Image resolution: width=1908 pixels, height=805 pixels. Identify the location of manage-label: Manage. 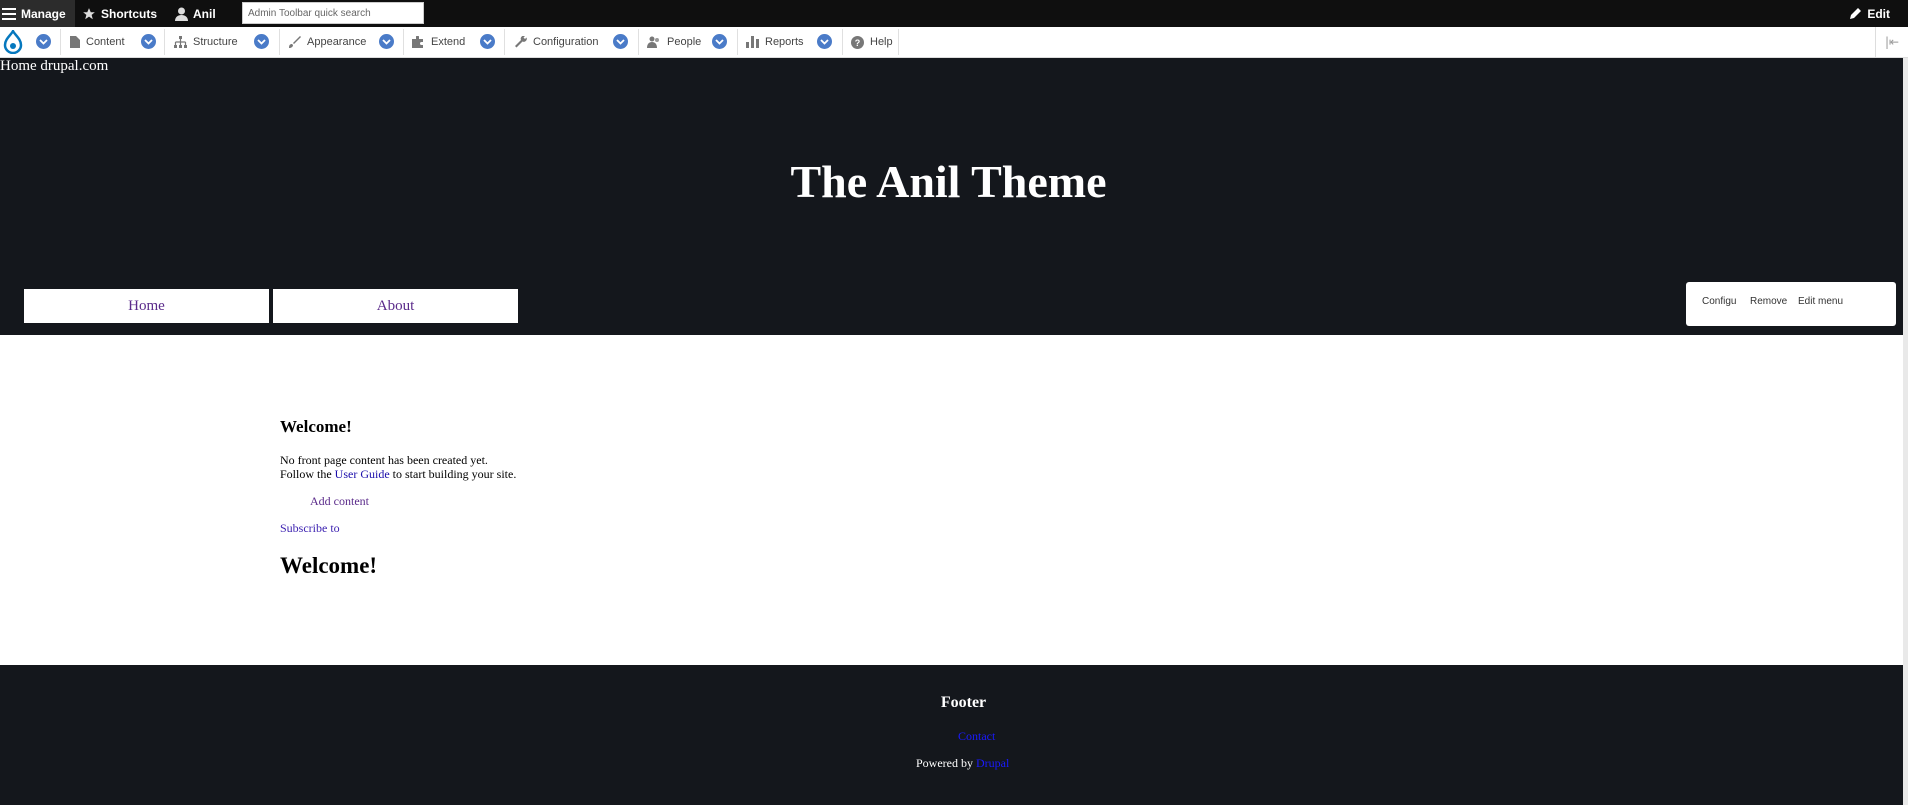
(43, 13).